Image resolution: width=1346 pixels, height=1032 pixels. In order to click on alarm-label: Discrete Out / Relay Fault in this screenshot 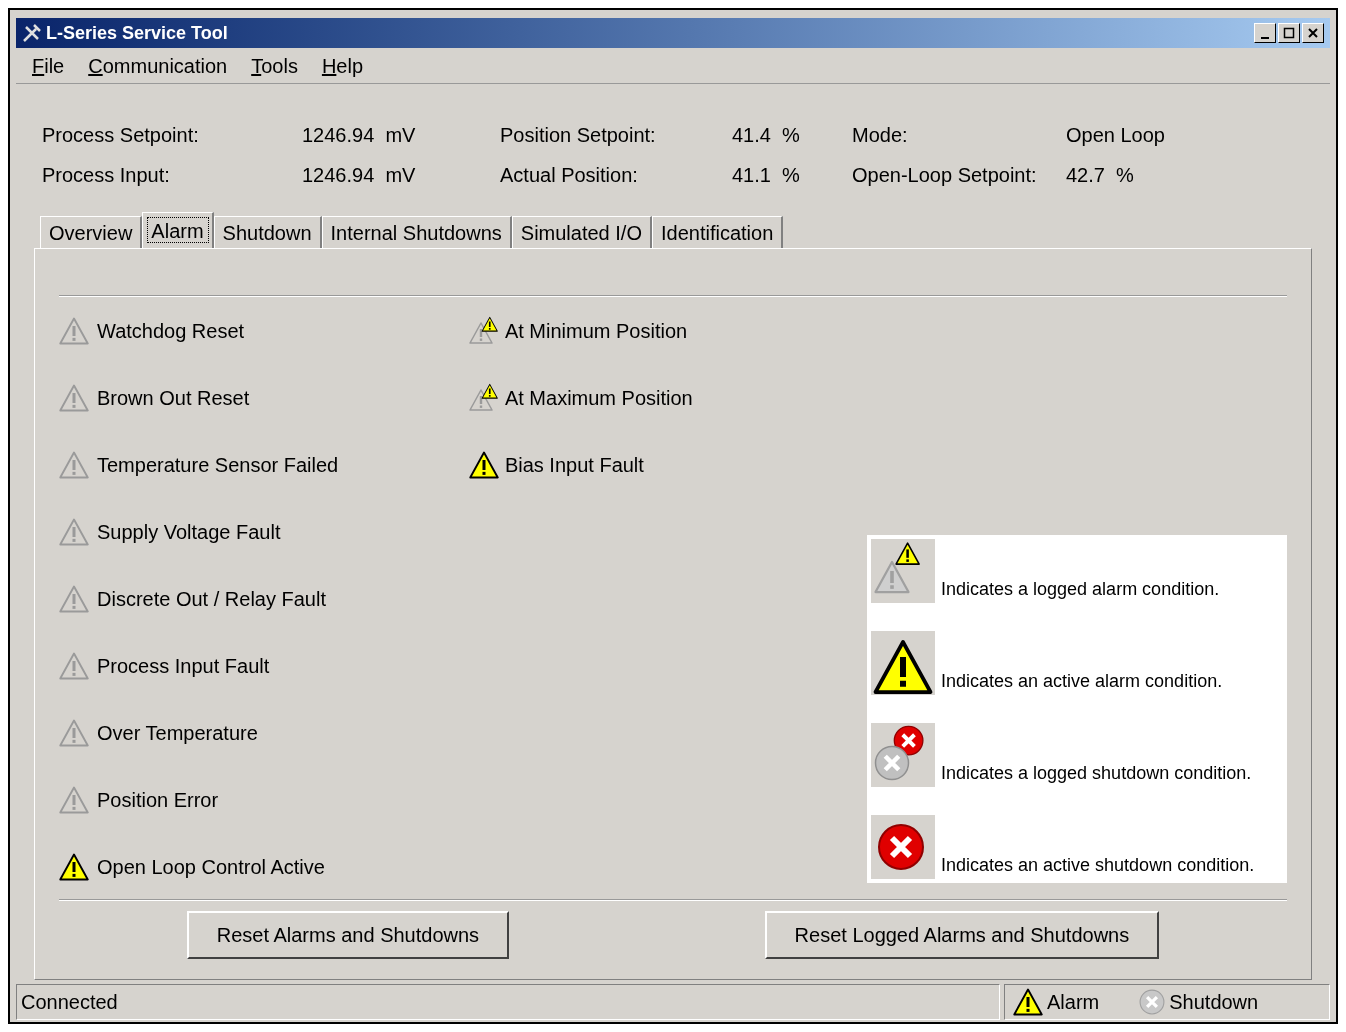, I will do `click(211, 599)`.